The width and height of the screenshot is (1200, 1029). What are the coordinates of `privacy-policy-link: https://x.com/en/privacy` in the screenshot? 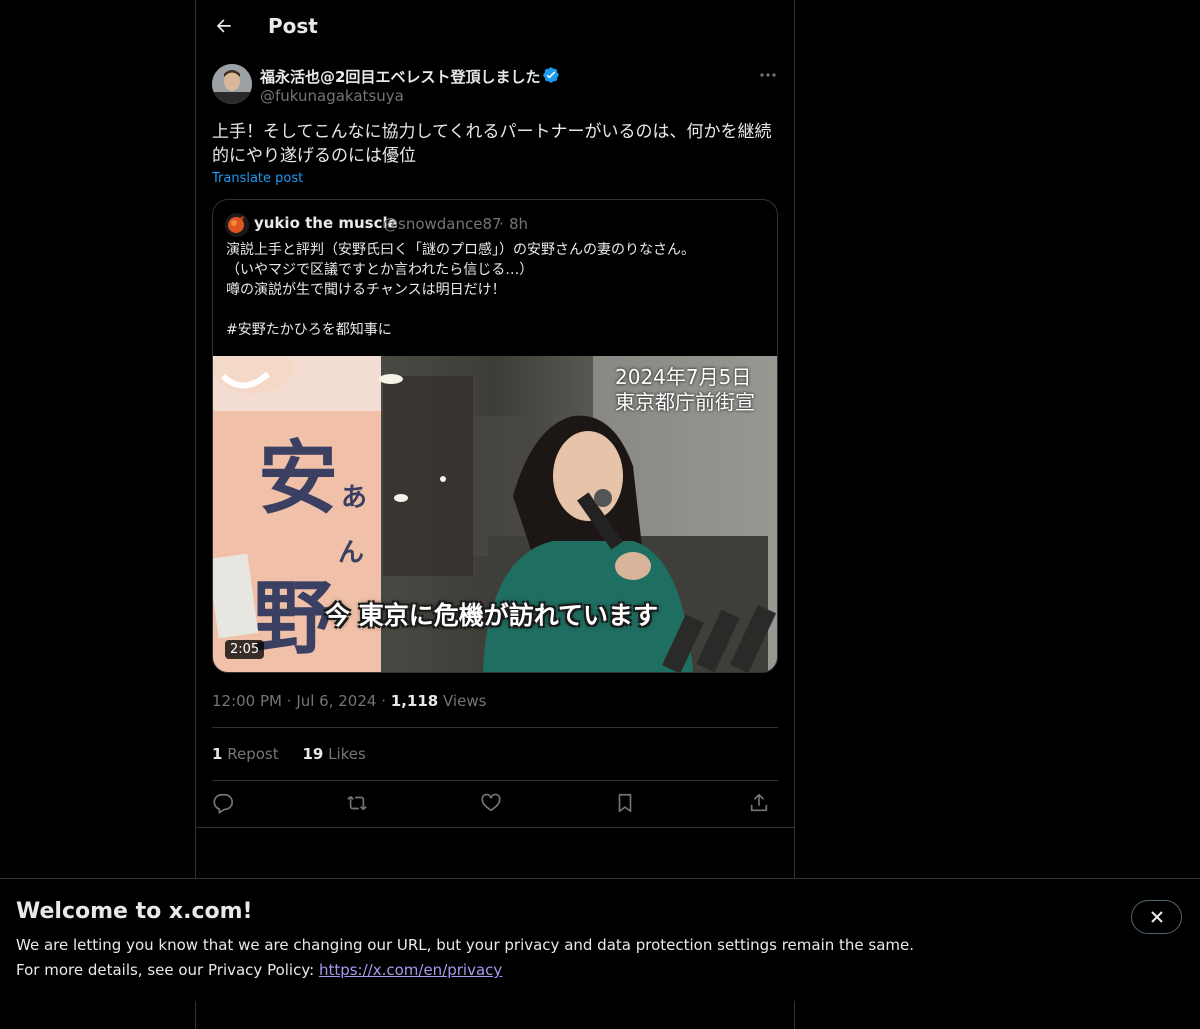 It's located at (410, 970).